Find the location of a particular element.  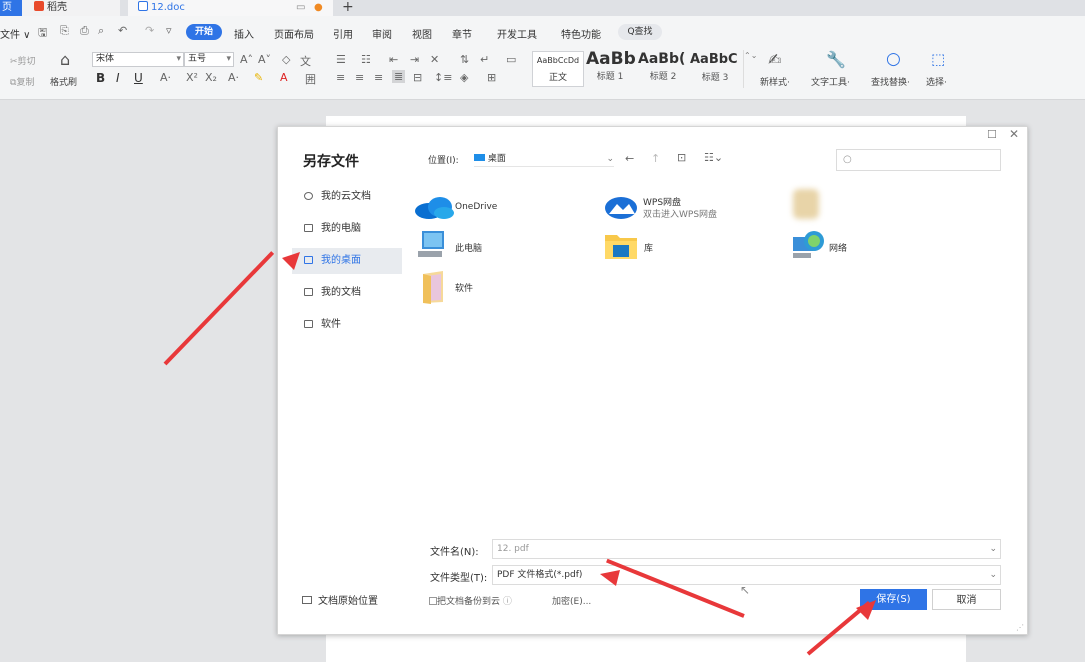

filetype-select: PDF 文件格式(*.pdf) ⌄ is located at coordinates (746, 575).